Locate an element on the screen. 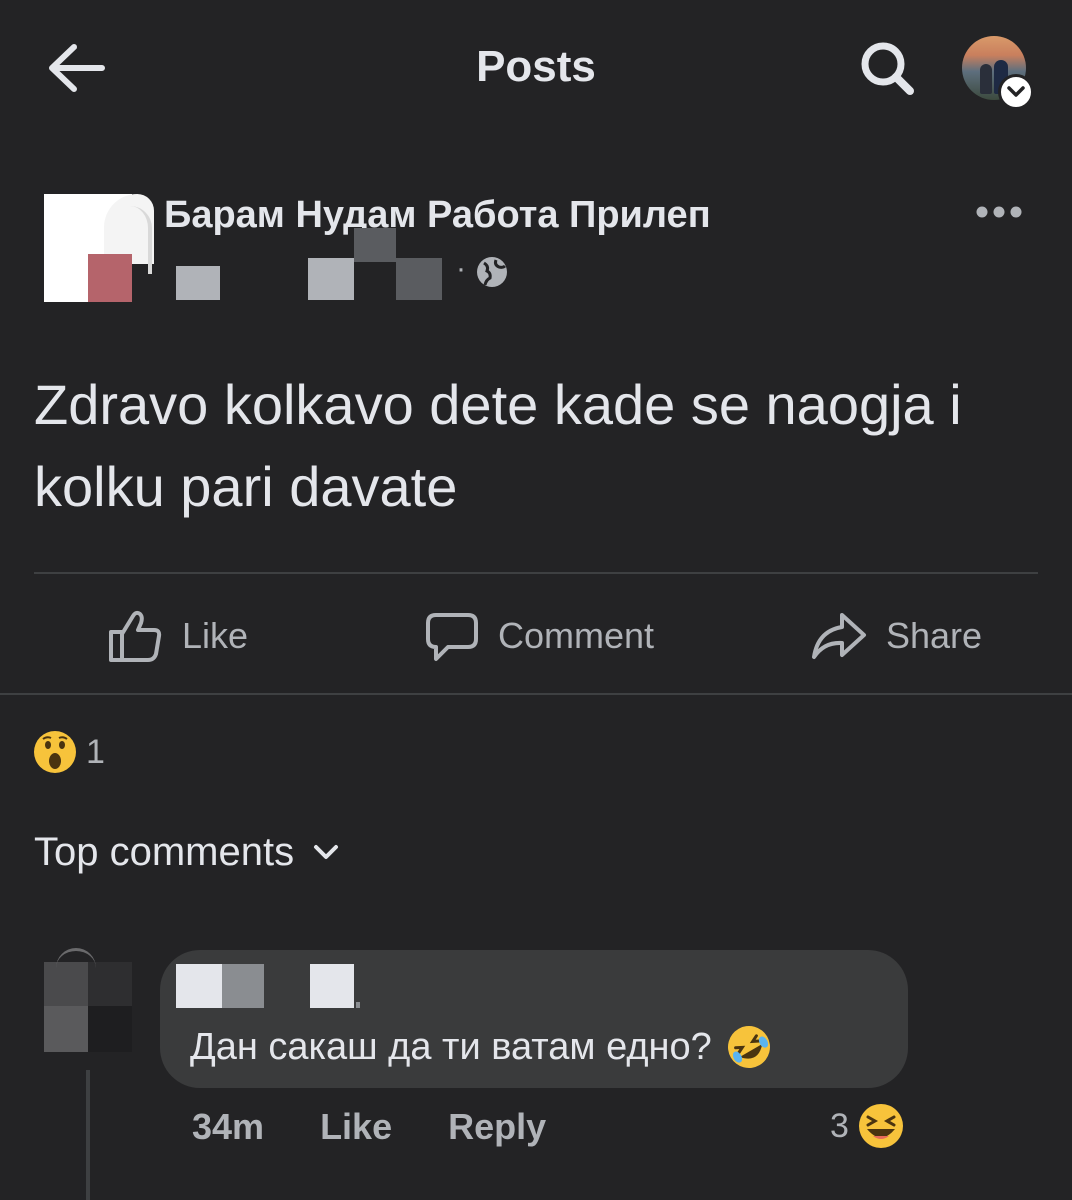  search-button is located at coordinates (886, 68).